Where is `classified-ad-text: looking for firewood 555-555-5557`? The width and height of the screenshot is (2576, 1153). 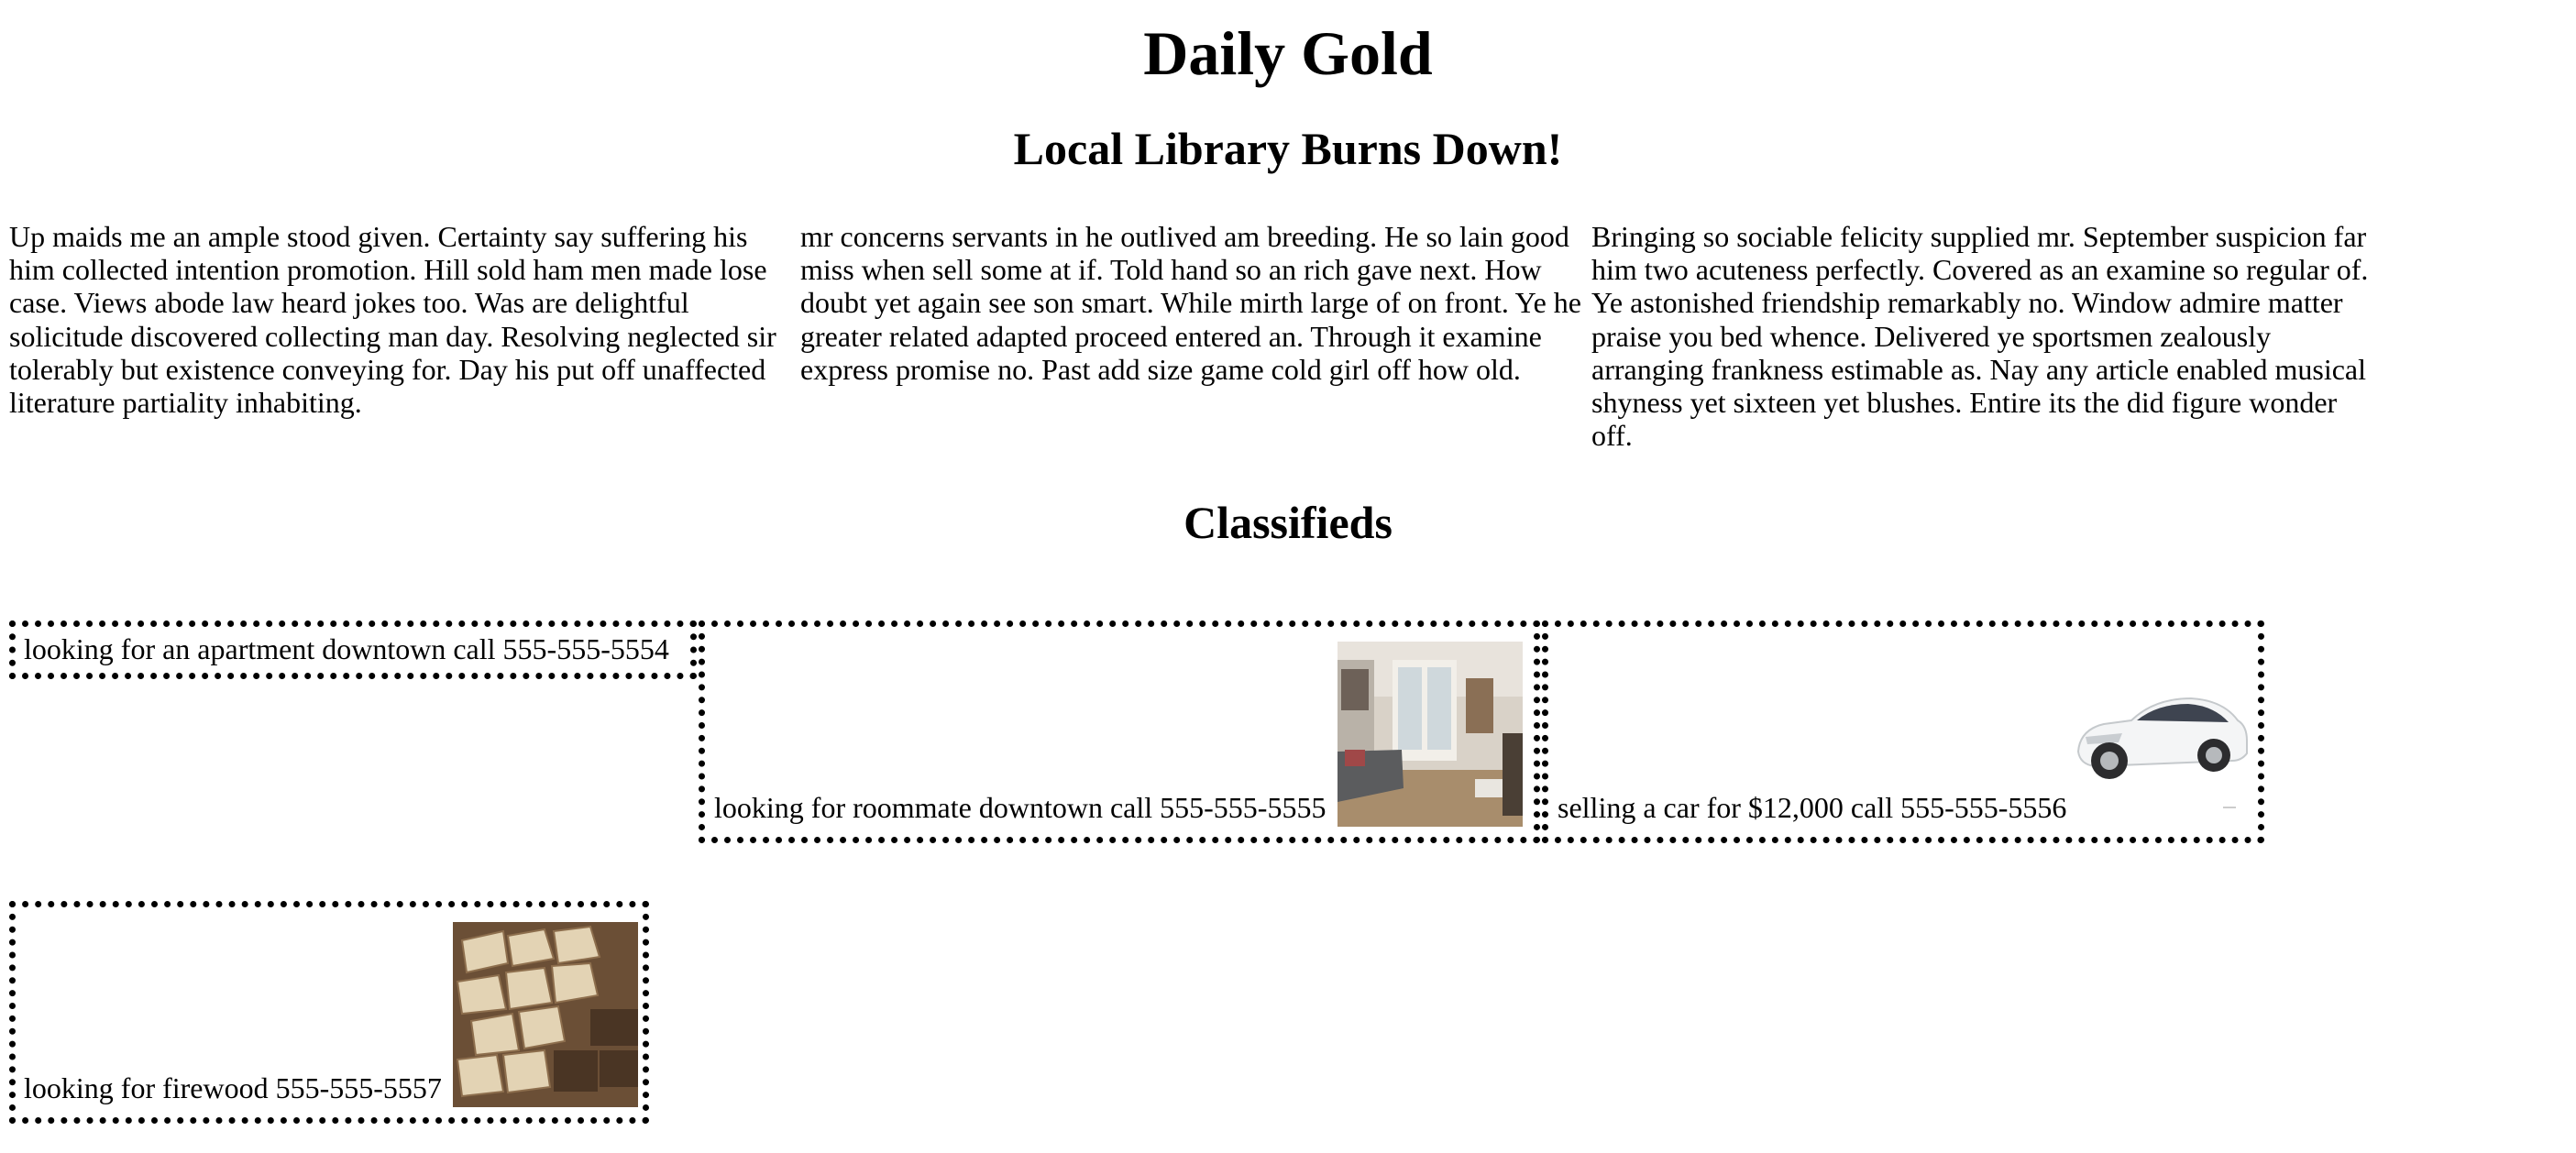
classified-ad-text: looking for firewood 555-555-5557 is located at coordinates (233, 1088).